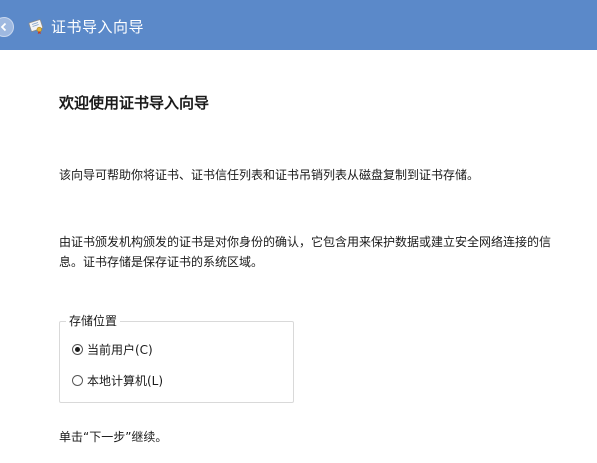 This screenshot has height=463, width=597. Describe the element at coordinates (134, 103) in the screenshot. I see `page-title: 欢迎使用证书导入向导` at that location.